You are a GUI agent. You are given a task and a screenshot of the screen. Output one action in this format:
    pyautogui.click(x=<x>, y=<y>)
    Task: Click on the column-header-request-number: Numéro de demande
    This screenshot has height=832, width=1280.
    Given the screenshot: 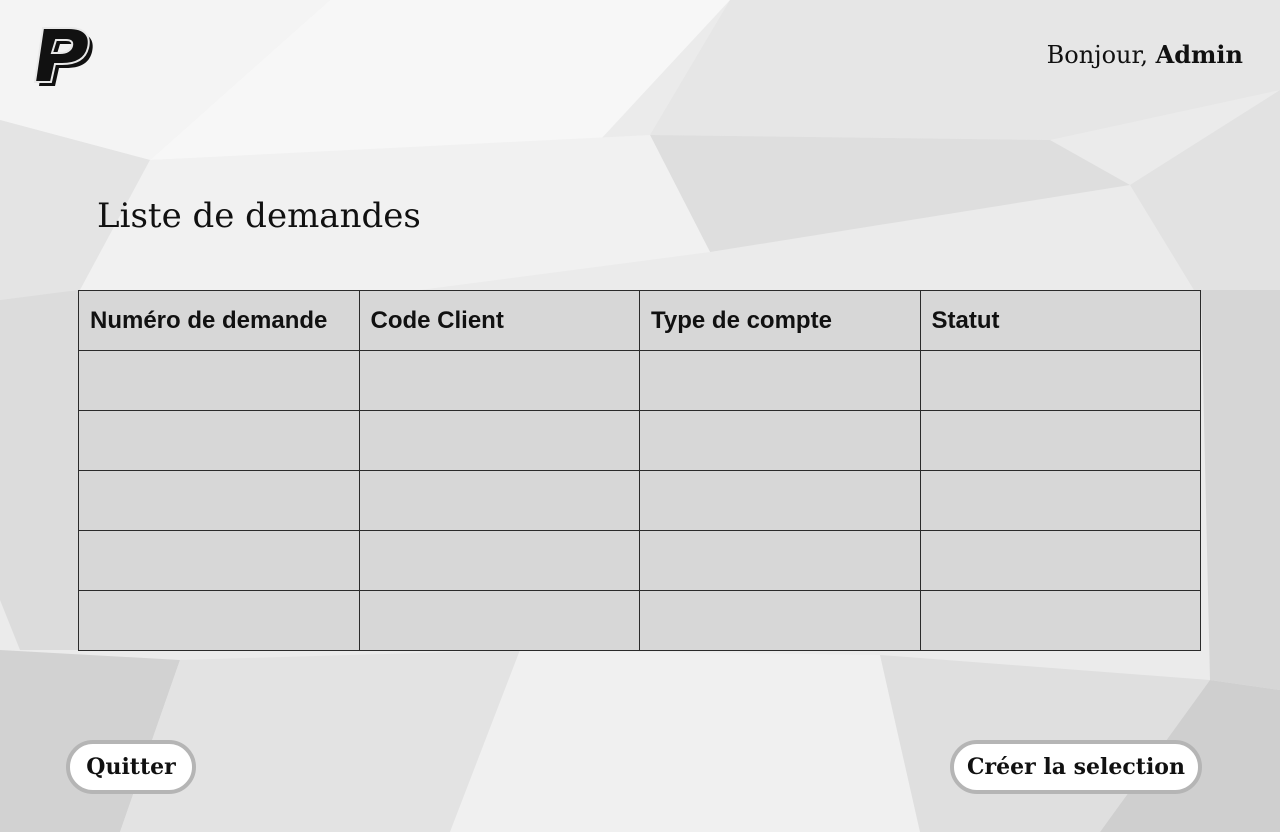 What is the action you would take?
    pyautogui.click(x=219, y=320)
    